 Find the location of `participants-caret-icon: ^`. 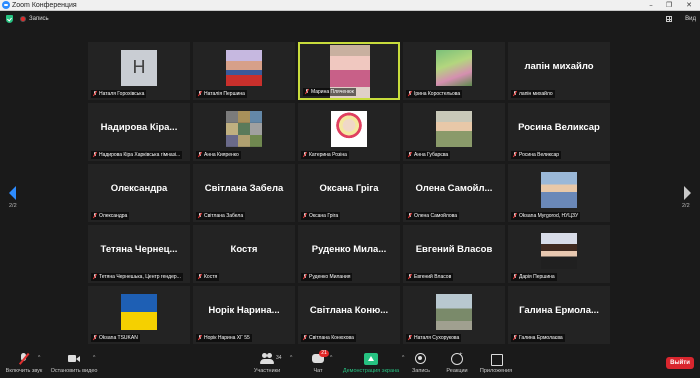

participants-caret-icon: ^ is located at coordinates (291, 358).